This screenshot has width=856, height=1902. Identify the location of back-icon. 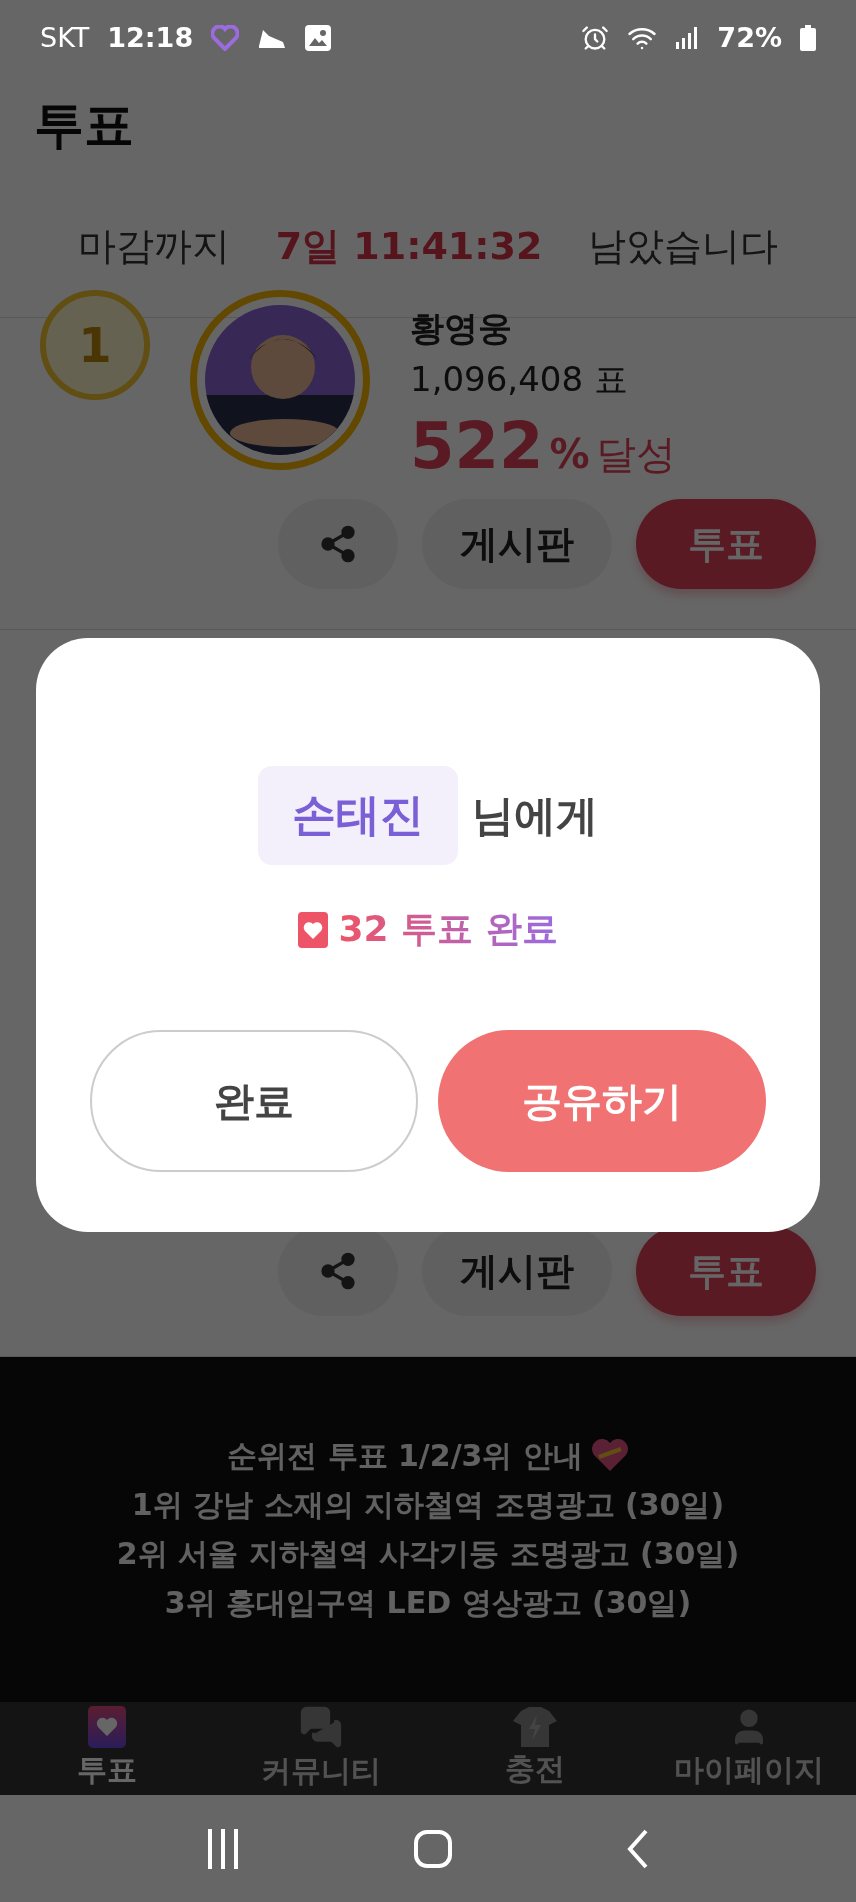
(637, 1848).